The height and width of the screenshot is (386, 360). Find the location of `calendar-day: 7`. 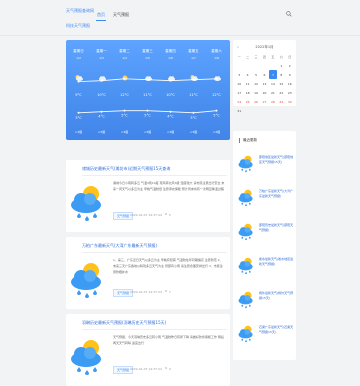

calendar-day: 7 is located at coordinates (273, 74).